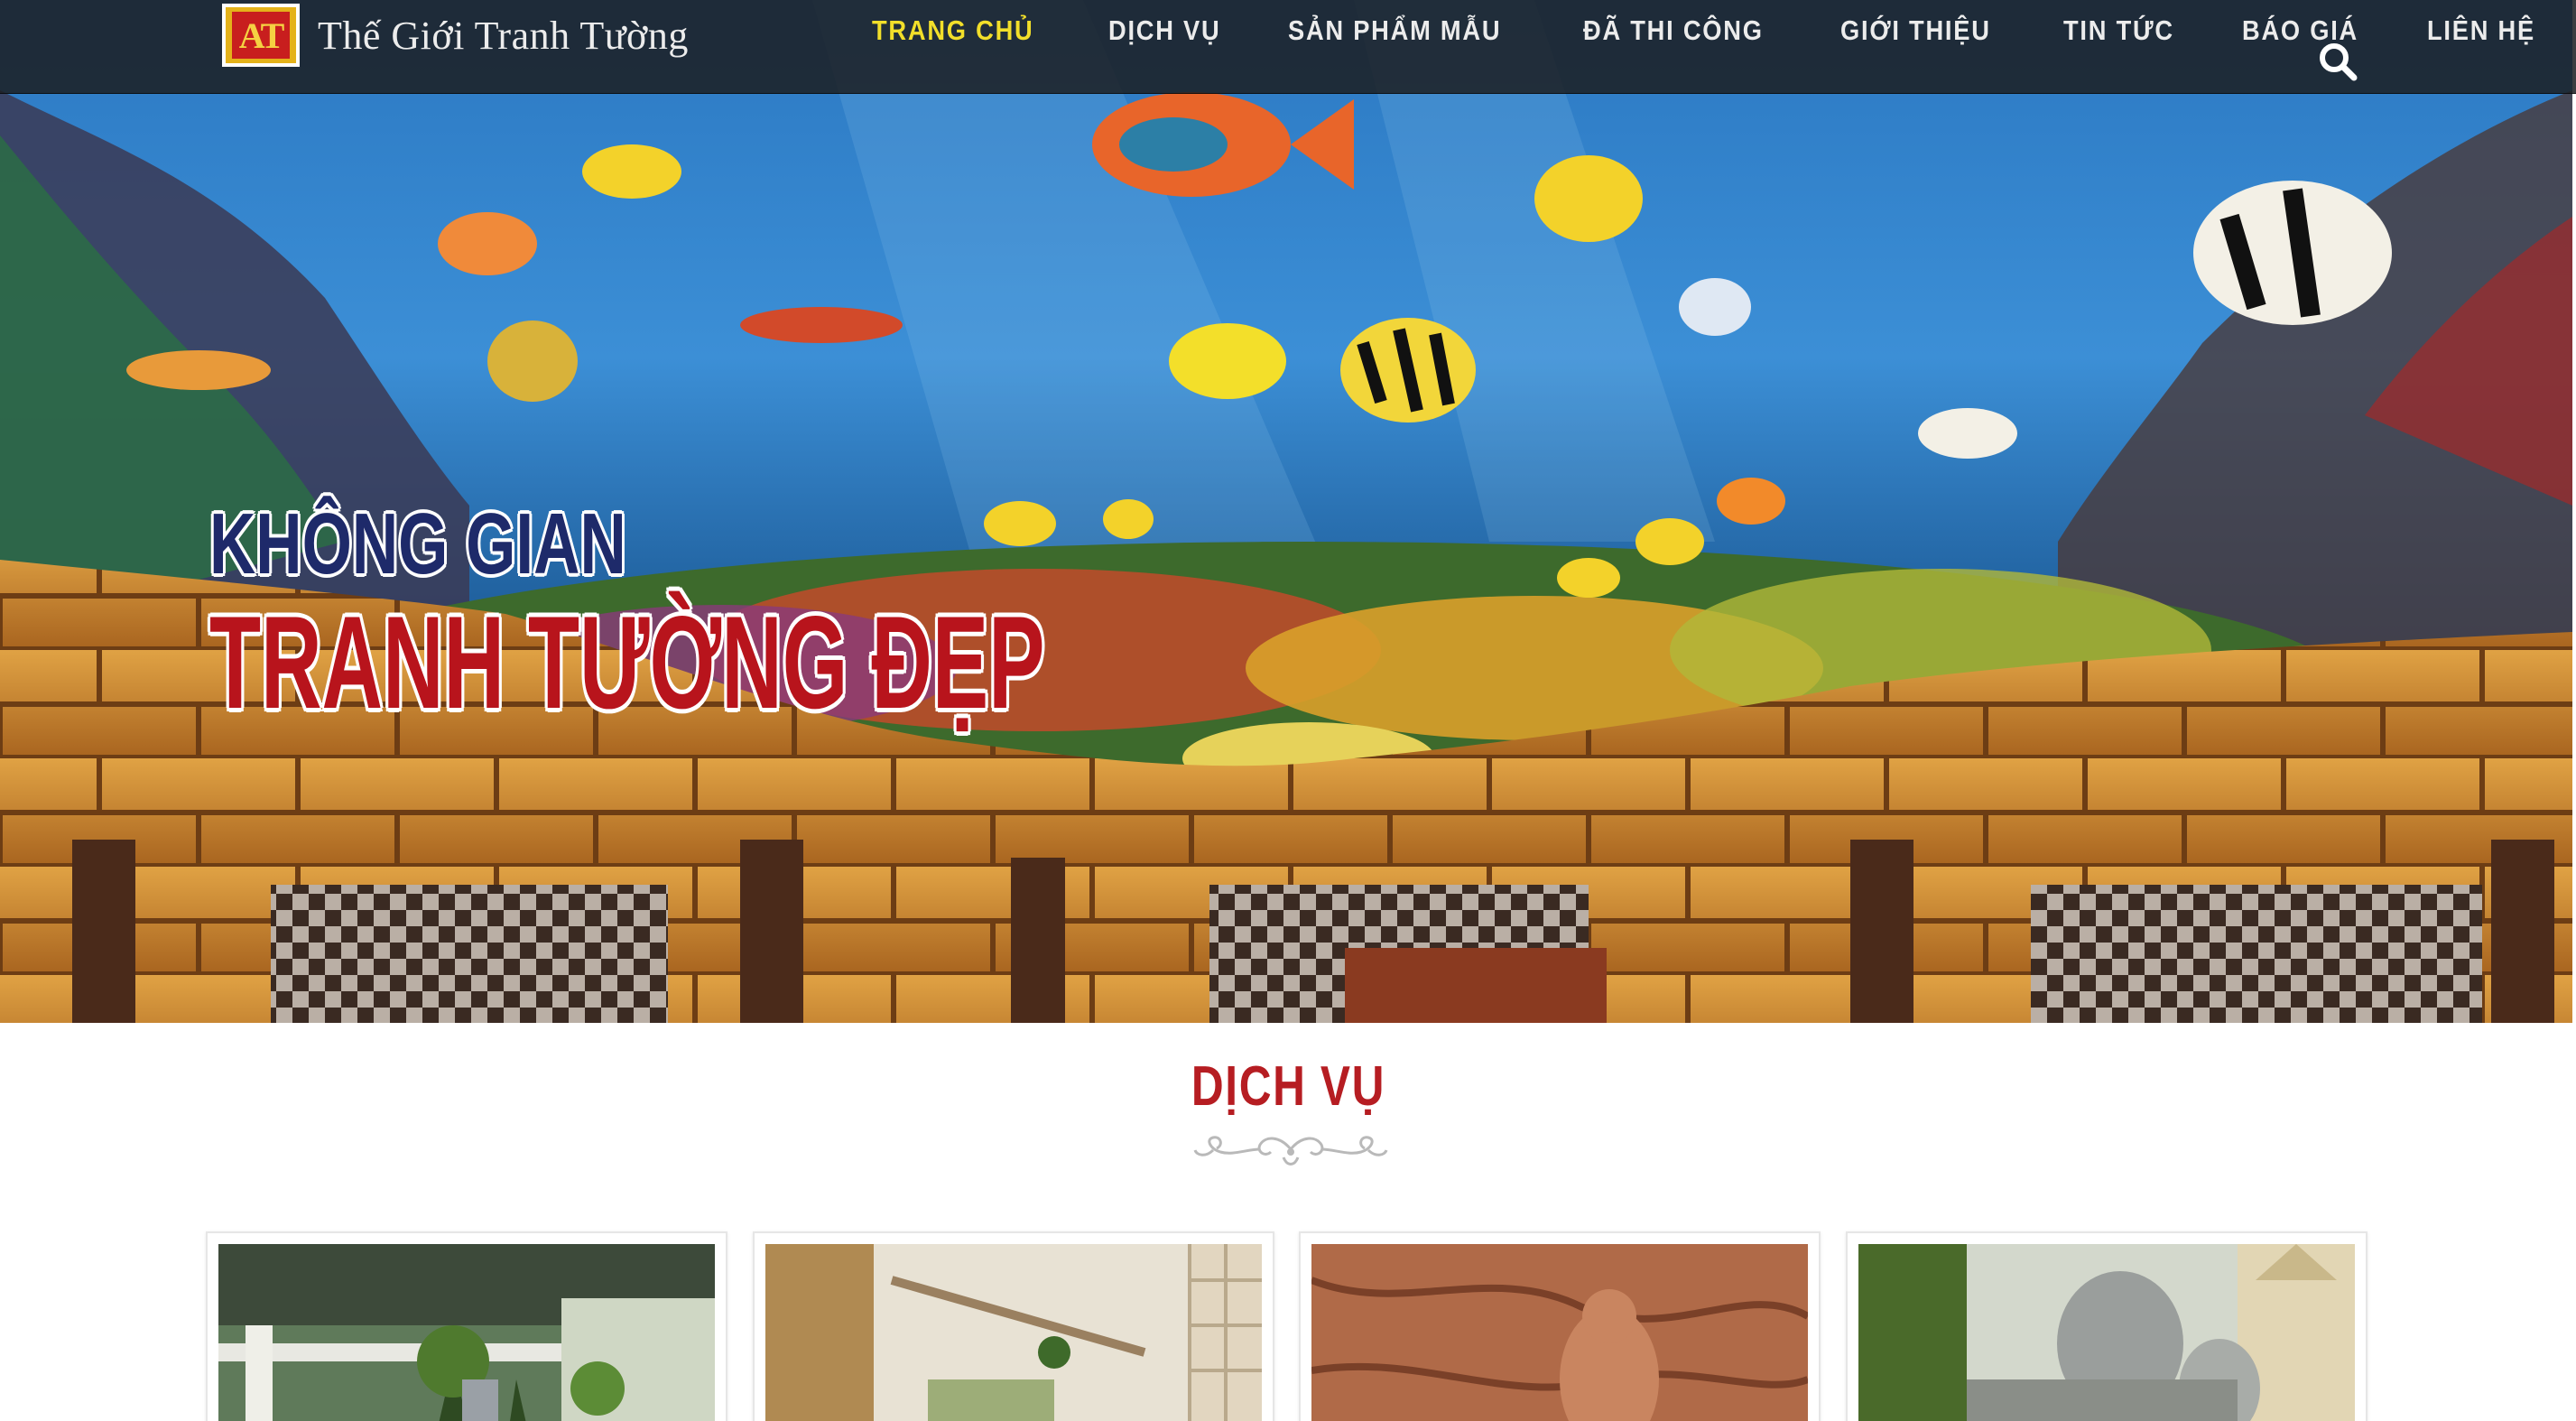 The height and width of the screenshot is (1421, 2576). I want to click on logo-mark-letters: AT, so click(261, 35).